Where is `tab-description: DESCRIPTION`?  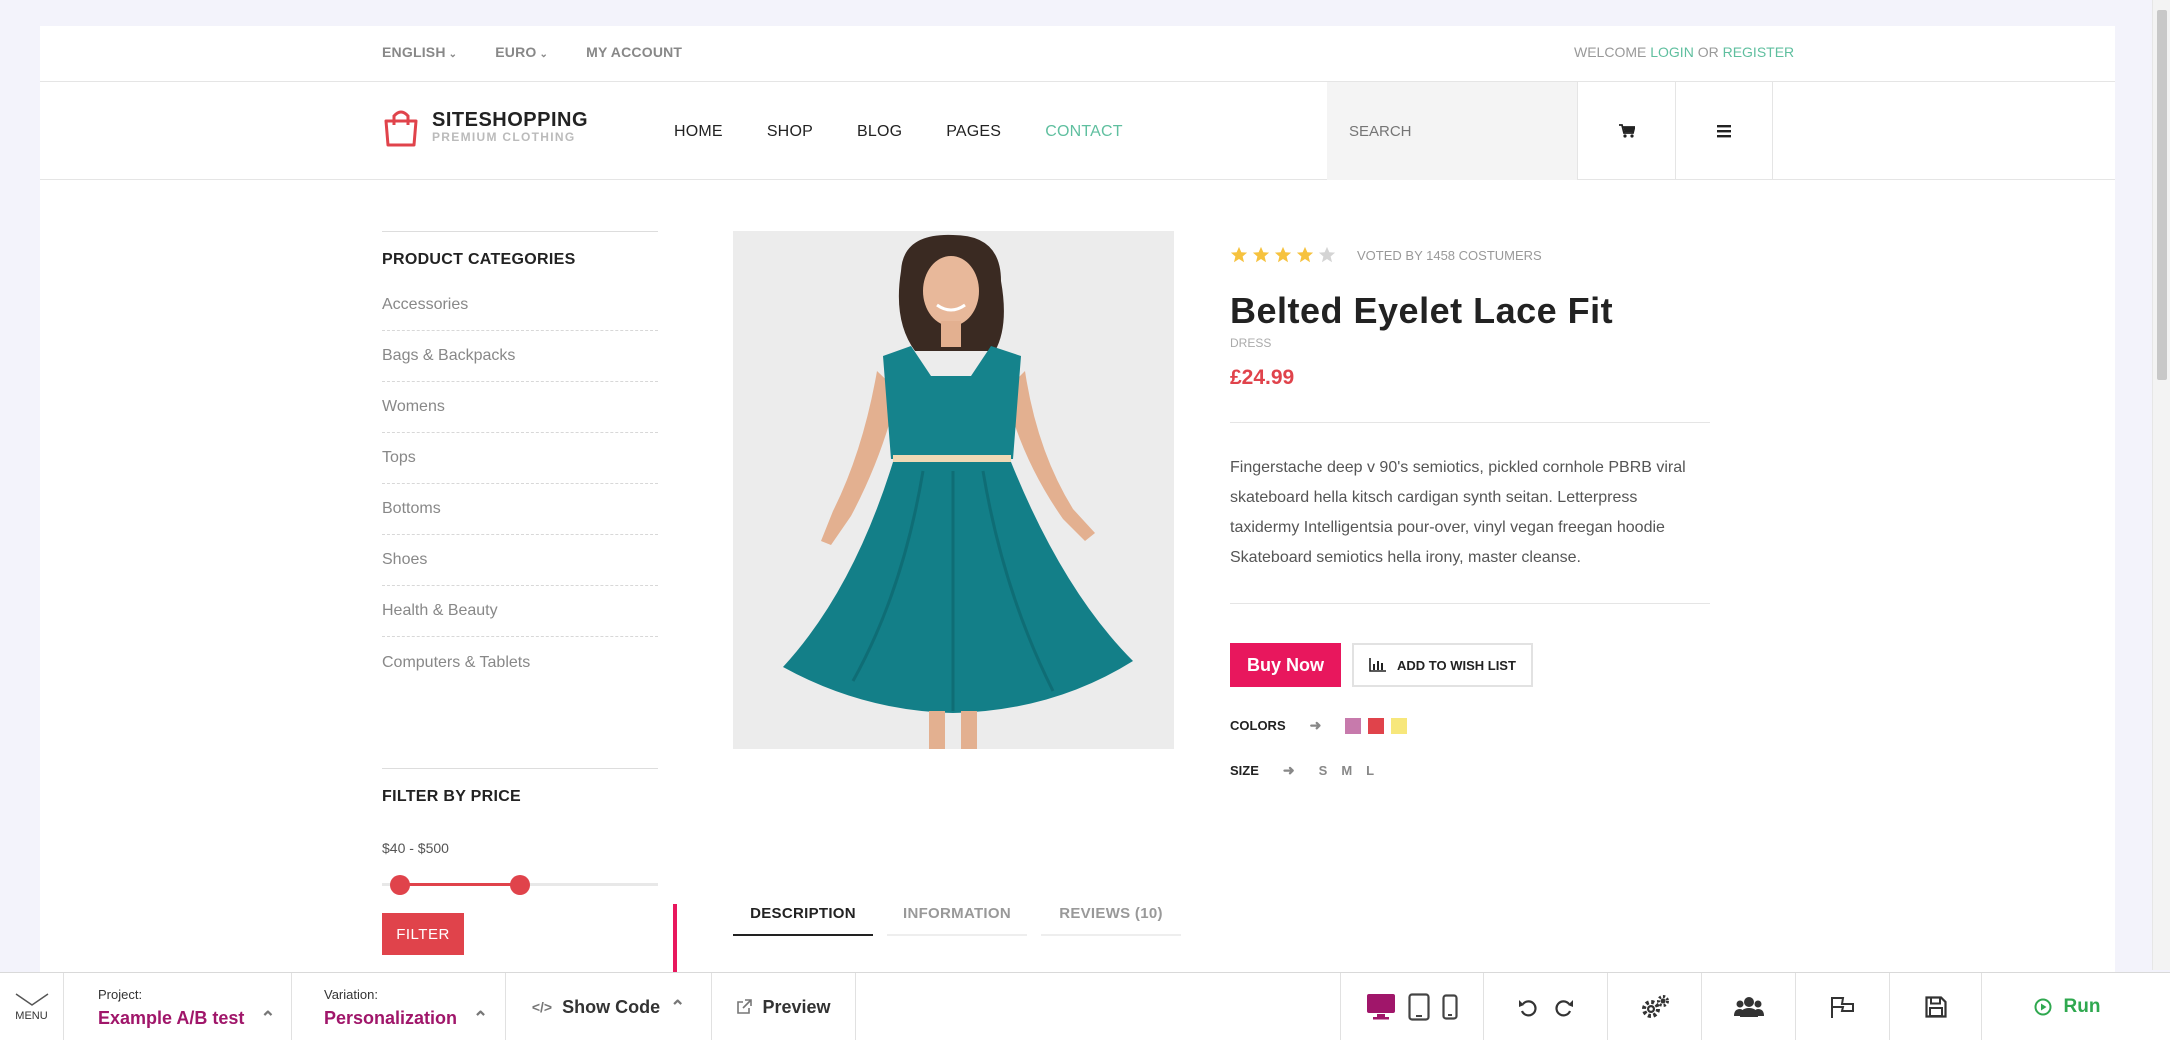 tab-description: DESCRIPTION is located at coordinates (803, 916).